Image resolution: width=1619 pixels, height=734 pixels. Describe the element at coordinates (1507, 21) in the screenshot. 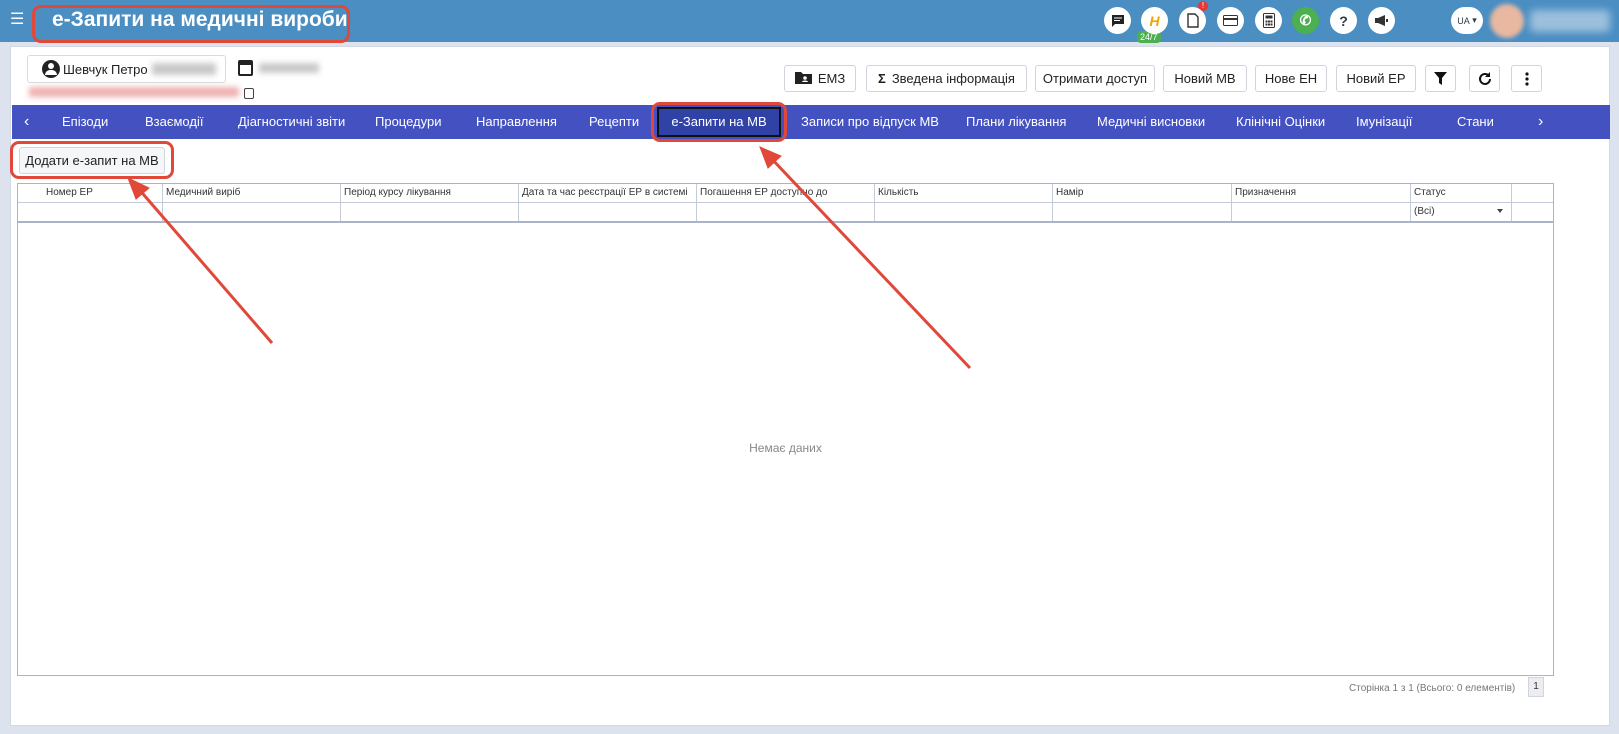

I see `user-avatar` at that location.